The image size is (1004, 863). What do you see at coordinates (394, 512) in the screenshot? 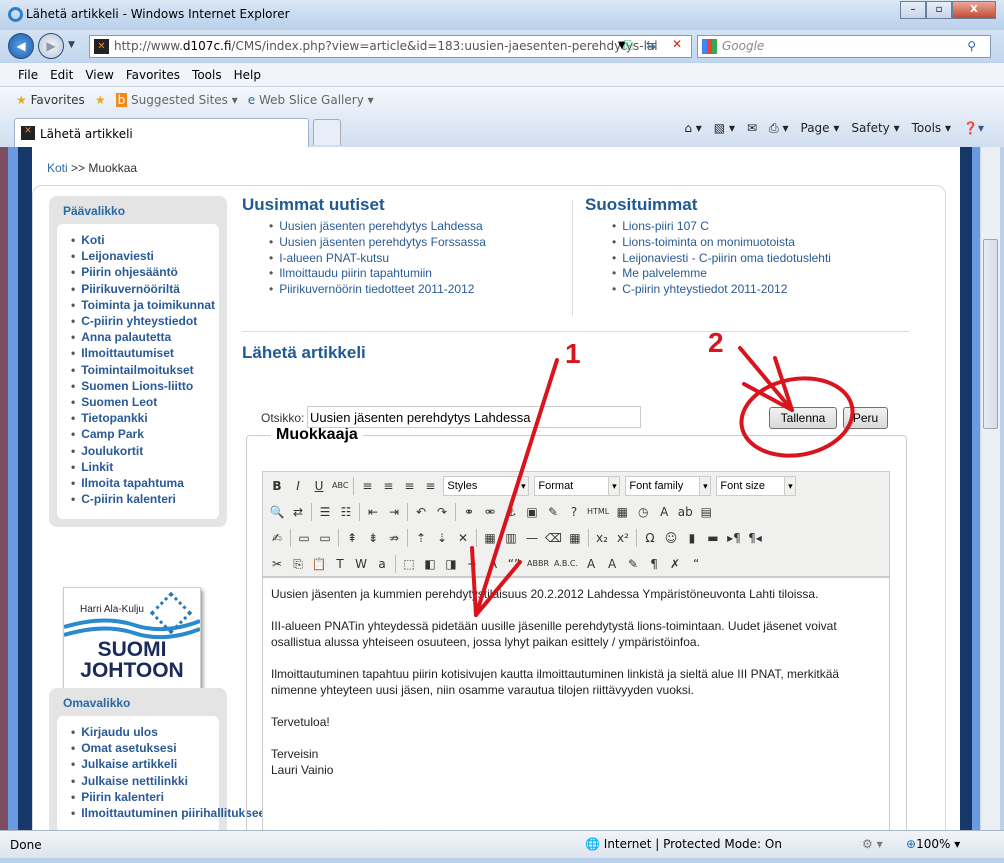
I see `indent-icon: ⇥` at bounding box center [394, 512].